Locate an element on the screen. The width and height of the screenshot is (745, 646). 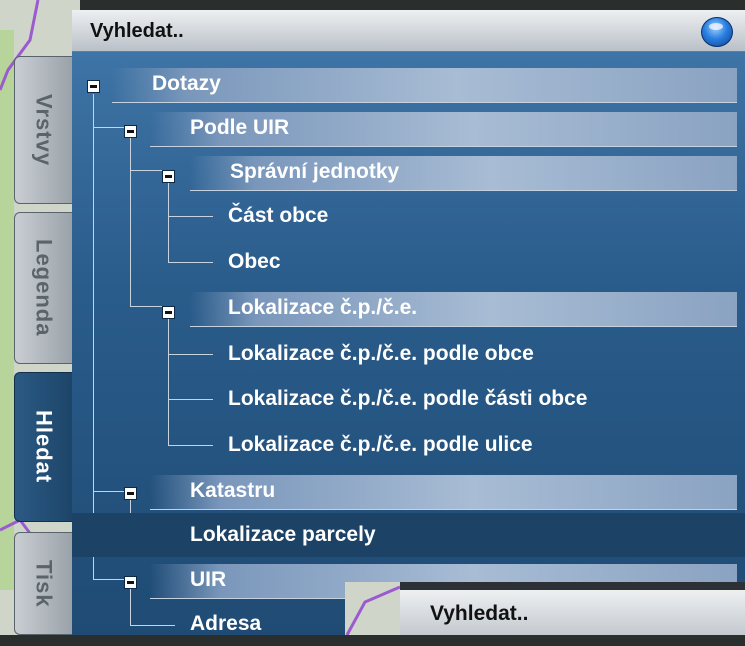
tree-node-katastru: Katastru is located at coordinates (408, 491).